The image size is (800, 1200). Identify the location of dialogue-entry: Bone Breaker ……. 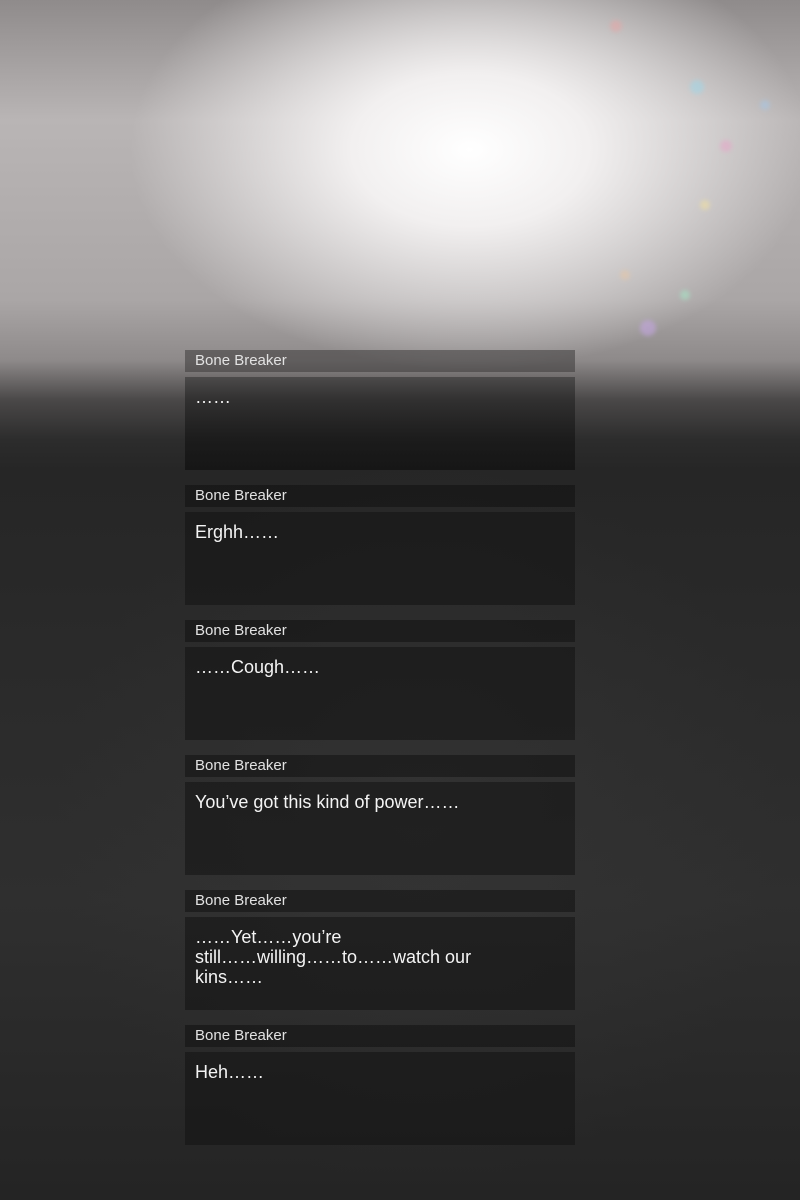
(380, 410).